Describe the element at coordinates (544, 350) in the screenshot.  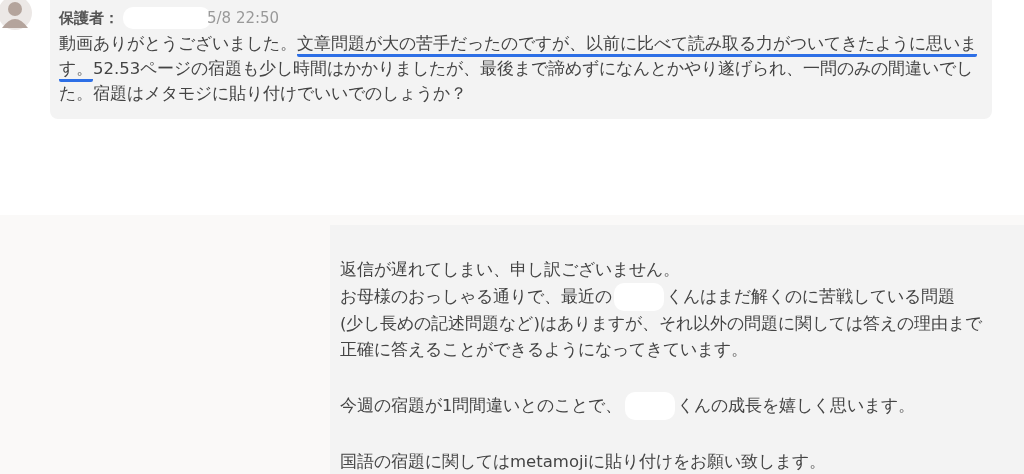
I see `message-text: 正確に答えることができるようになってきています。` at that location.